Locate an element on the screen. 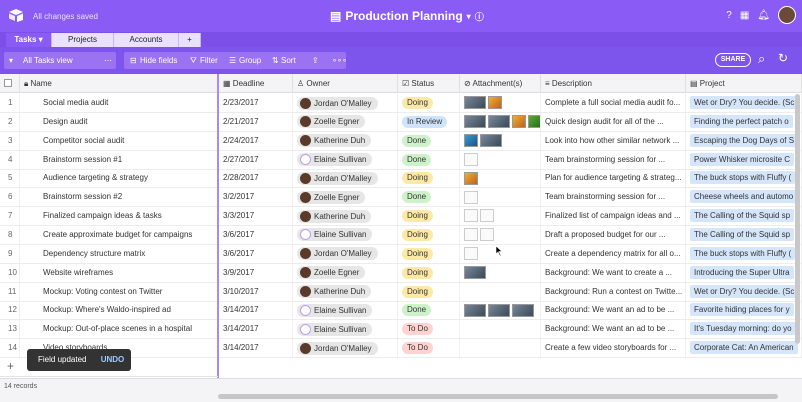 This screenshot has height=402, width=802. group-button: Group is located at coordinates (250, 60).